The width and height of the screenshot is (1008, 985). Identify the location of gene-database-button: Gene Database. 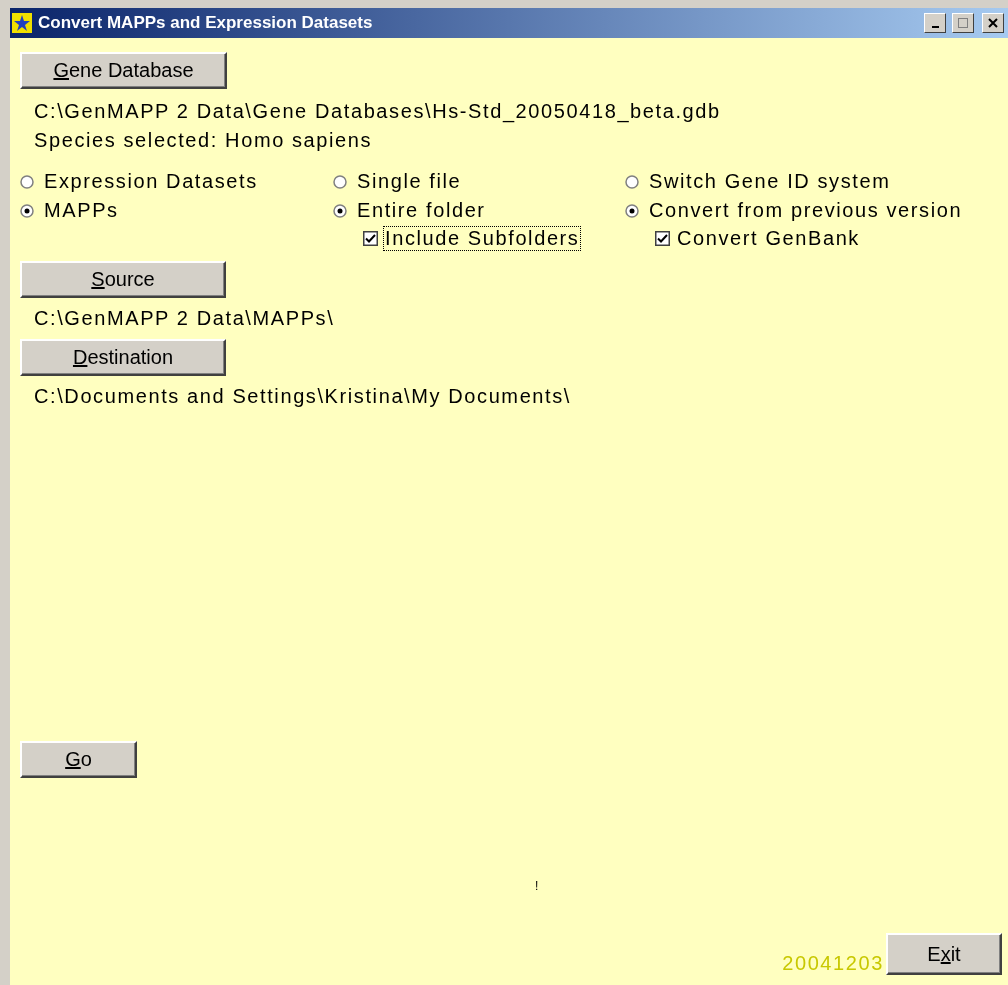
(123, 70).